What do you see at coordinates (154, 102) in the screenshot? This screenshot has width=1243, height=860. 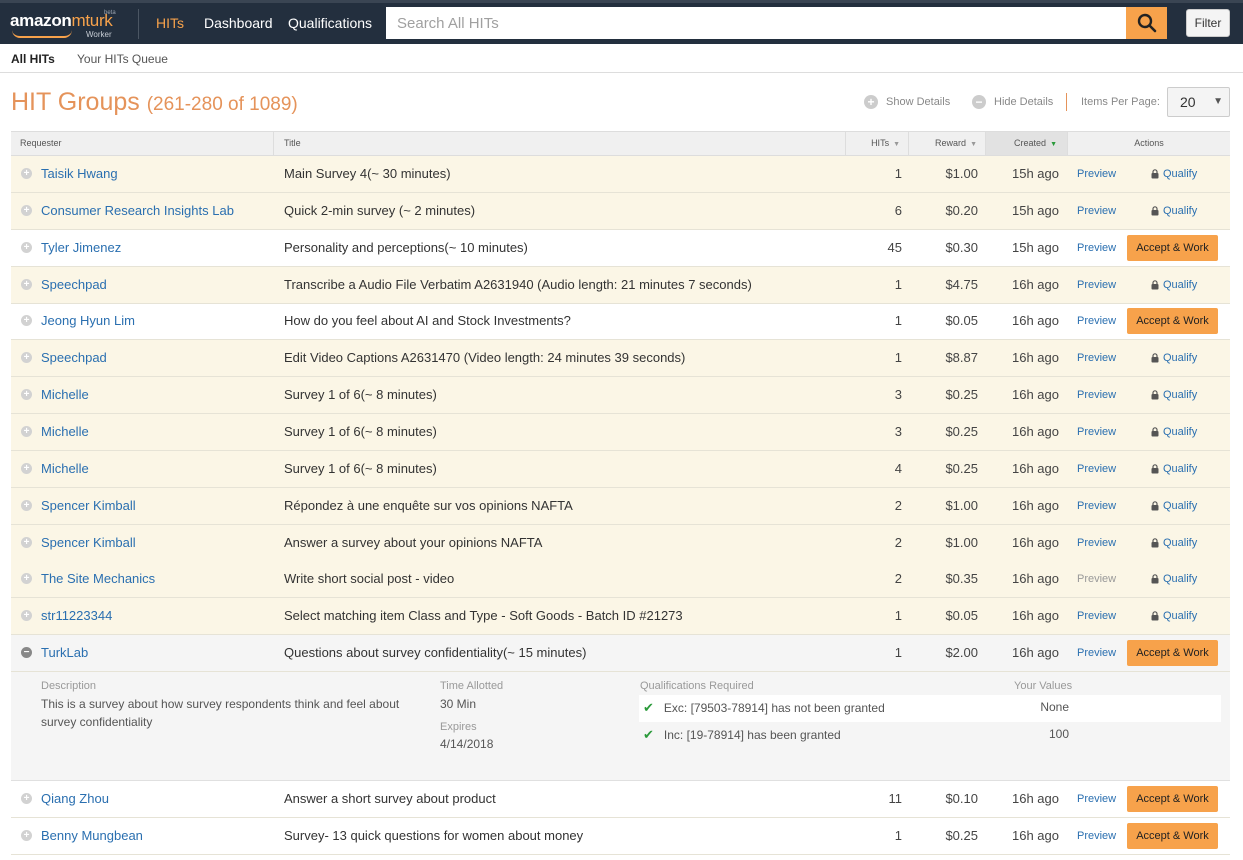 I see `page-title: HIT Groups (261-280 of 1089)` at bounding box center [154, 102].